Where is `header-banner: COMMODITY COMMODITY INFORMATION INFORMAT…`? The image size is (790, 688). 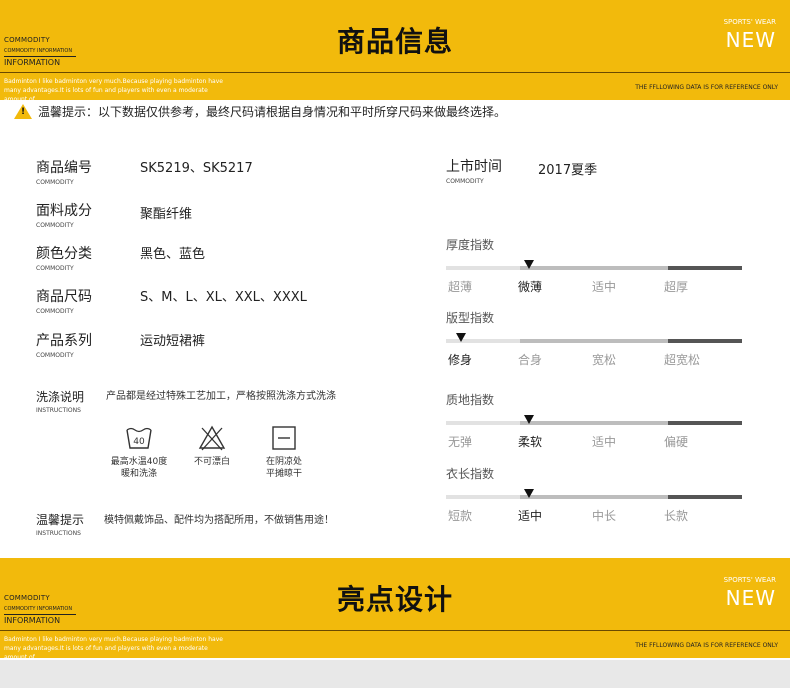 header-banner: COMMODITY COMMODITY INFORMATION INFORMAT… is located at coordinates (395, 50).